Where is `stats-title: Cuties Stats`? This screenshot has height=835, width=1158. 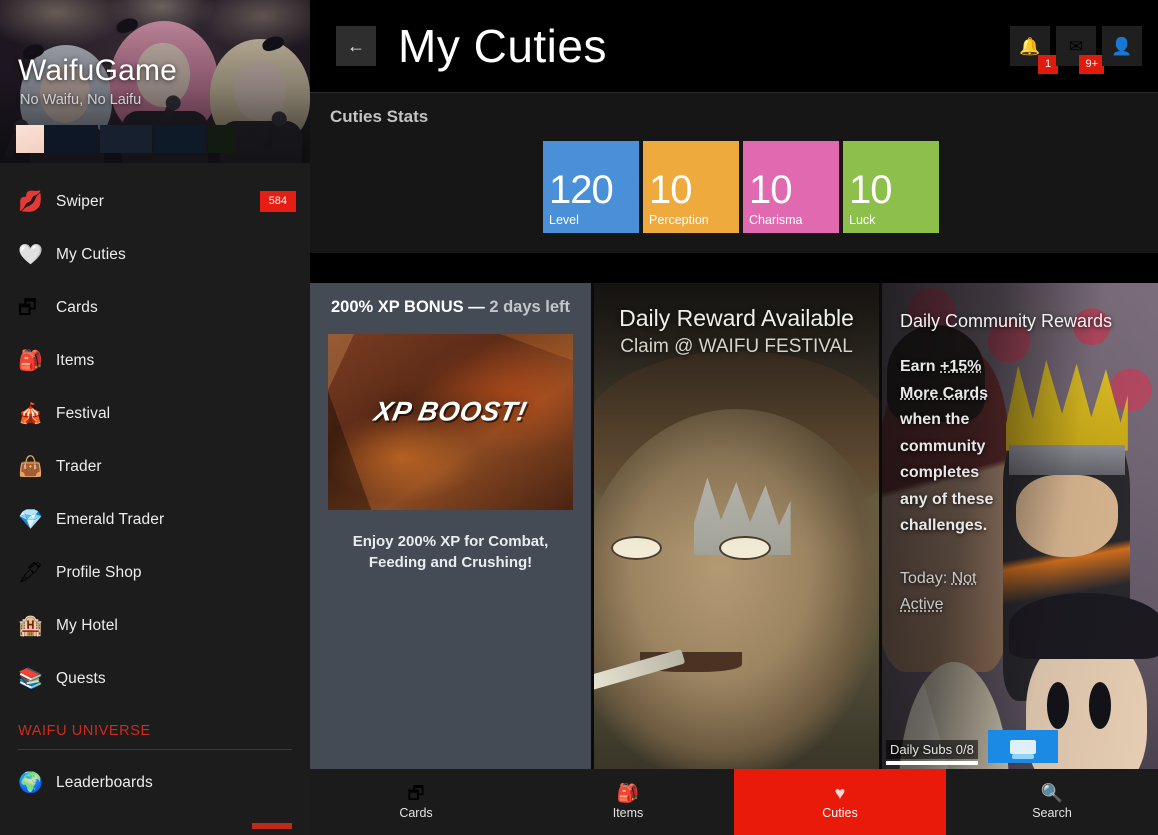 stats-title: Cuties Stats is located at coordinates (379, 116).